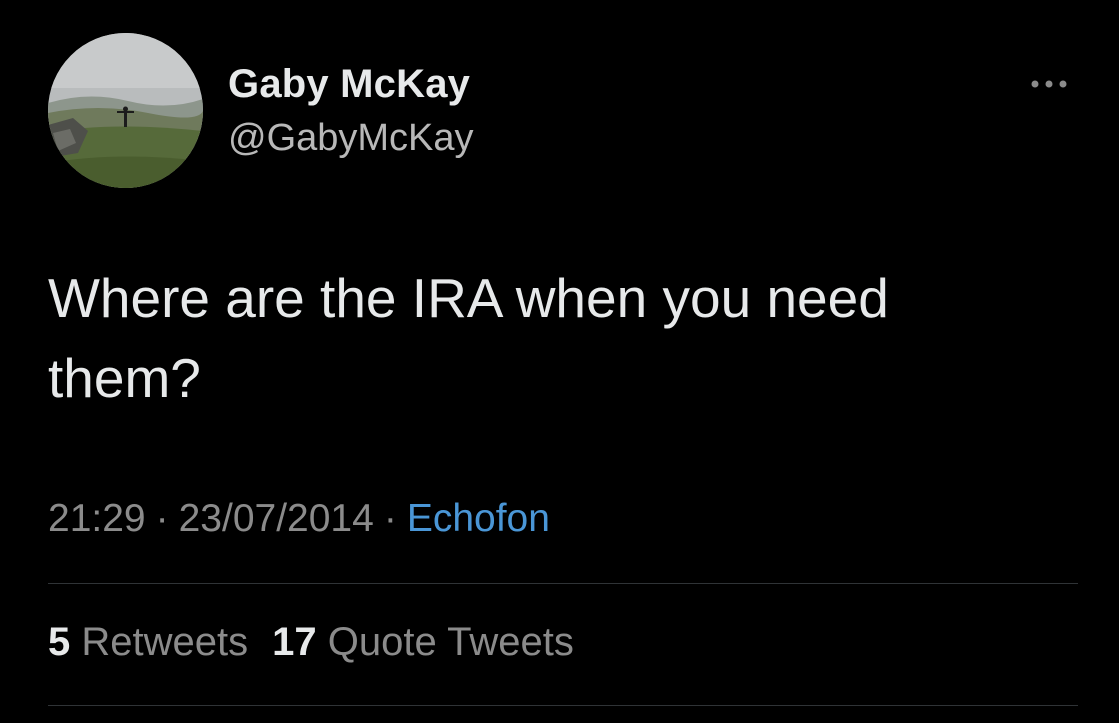  I want to click on more-options-icon, so click(1049, 84).